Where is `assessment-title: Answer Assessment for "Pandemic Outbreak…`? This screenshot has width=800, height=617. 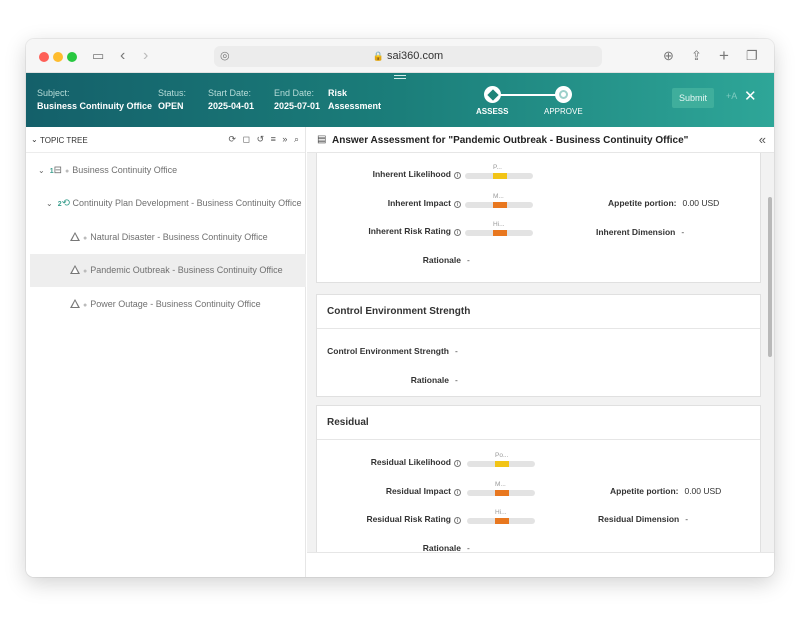 assessment-title: Answer Assessment for "Pandemic Outbreak… is located at coordinates (510, 140).